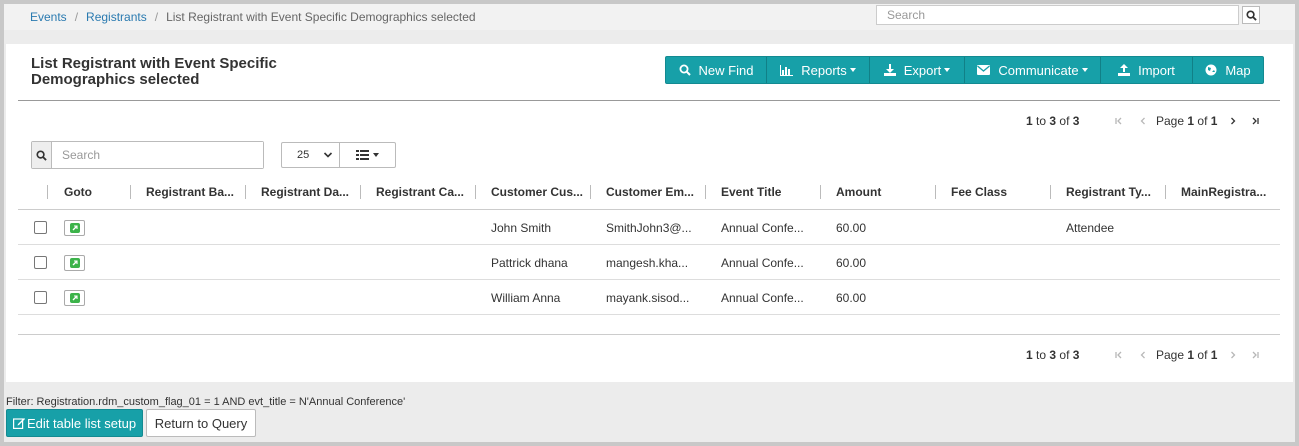 The height and width of the screenshot is (446, 1299). I want to click on download-icon, so click(889, 70).